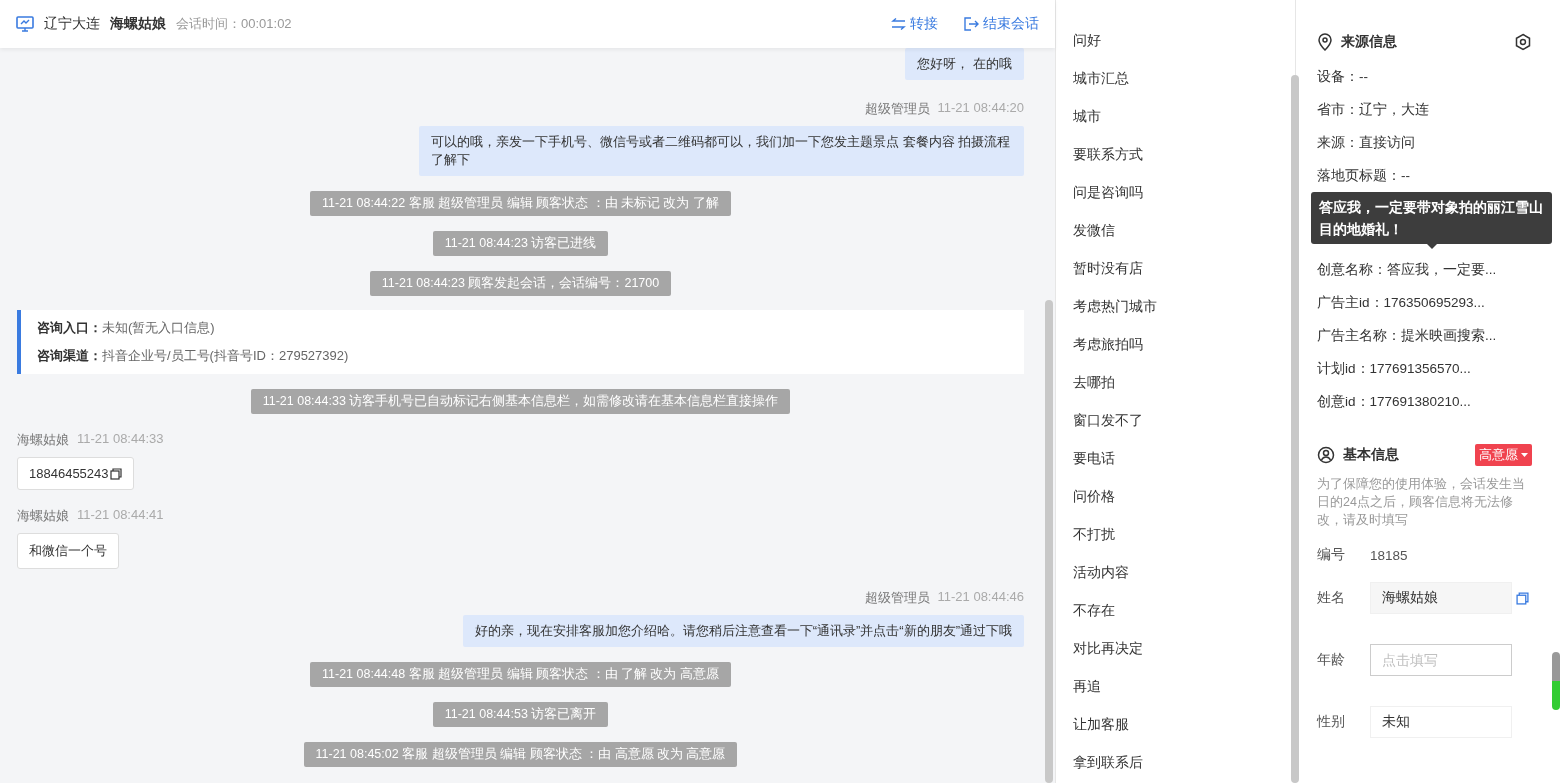 This screenshot has height=783, width=1562. I want to click on quick-reply-item: 不打扰, so click(1175, 535).